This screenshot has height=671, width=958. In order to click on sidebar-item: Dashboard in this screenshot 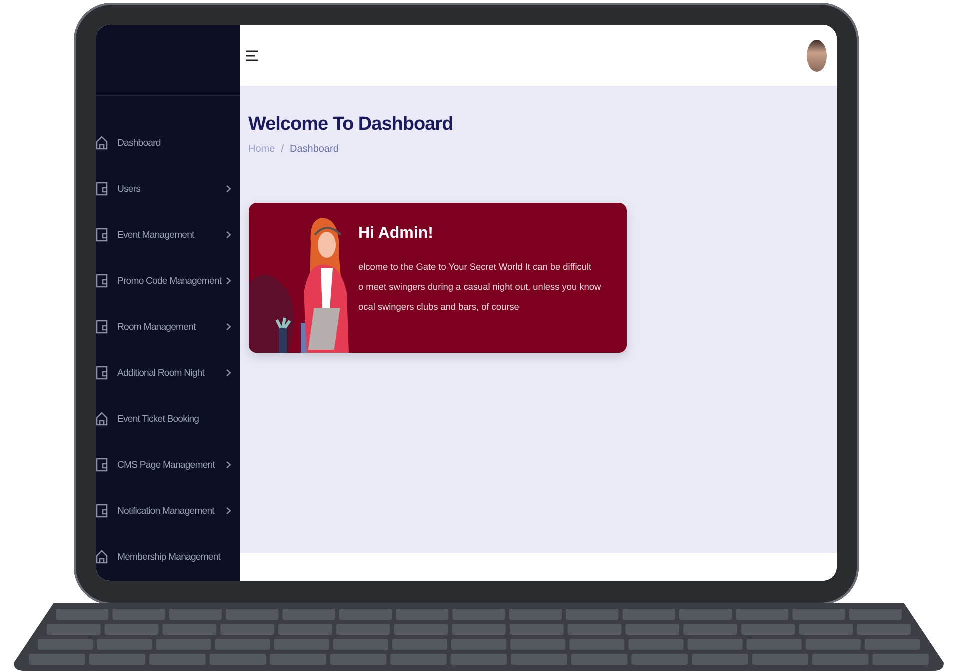, I will do `click(168, 143)`.